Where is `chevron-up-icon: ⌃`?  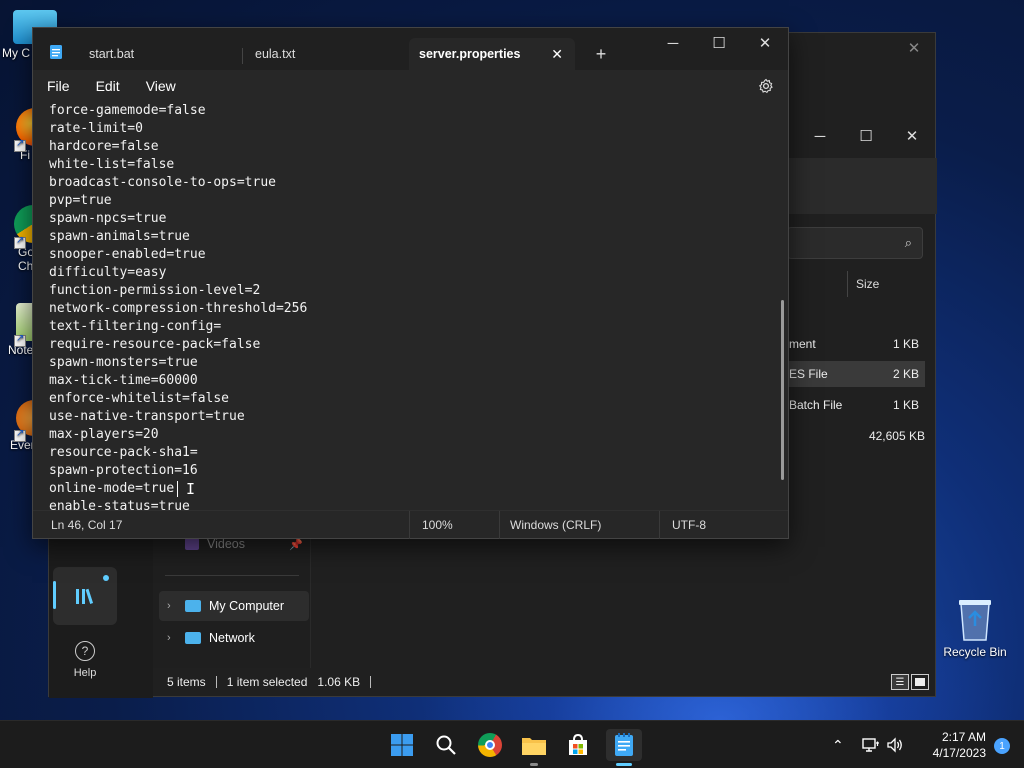 chevron-up-icon: ⌃ is located at coordinates (838, 745).